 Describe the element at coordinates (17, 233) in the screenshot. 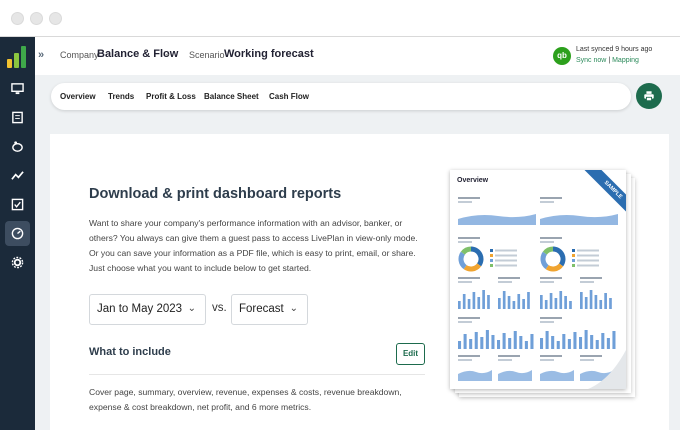

I see `dashboard-gauge-icon` at that location.